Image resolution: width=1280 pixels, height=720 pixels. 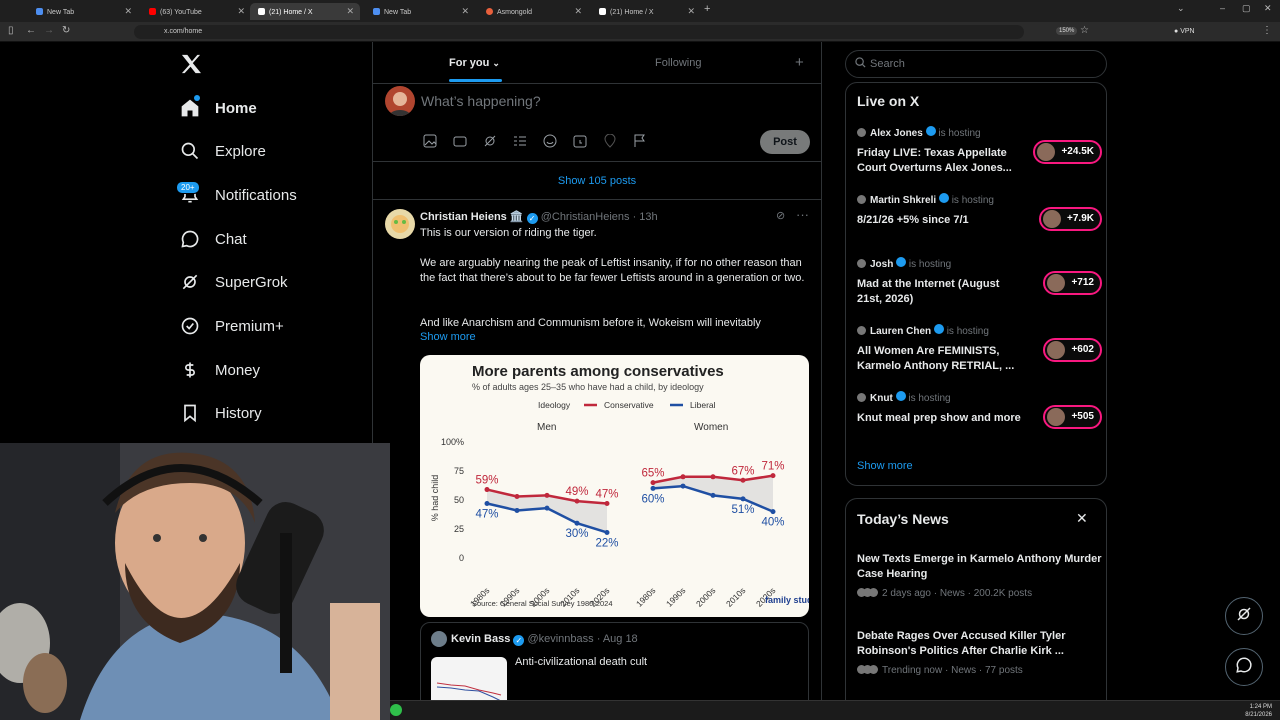 I want to click on quote-text: Anti-civilizational death cult, so click(x=581, y=662).